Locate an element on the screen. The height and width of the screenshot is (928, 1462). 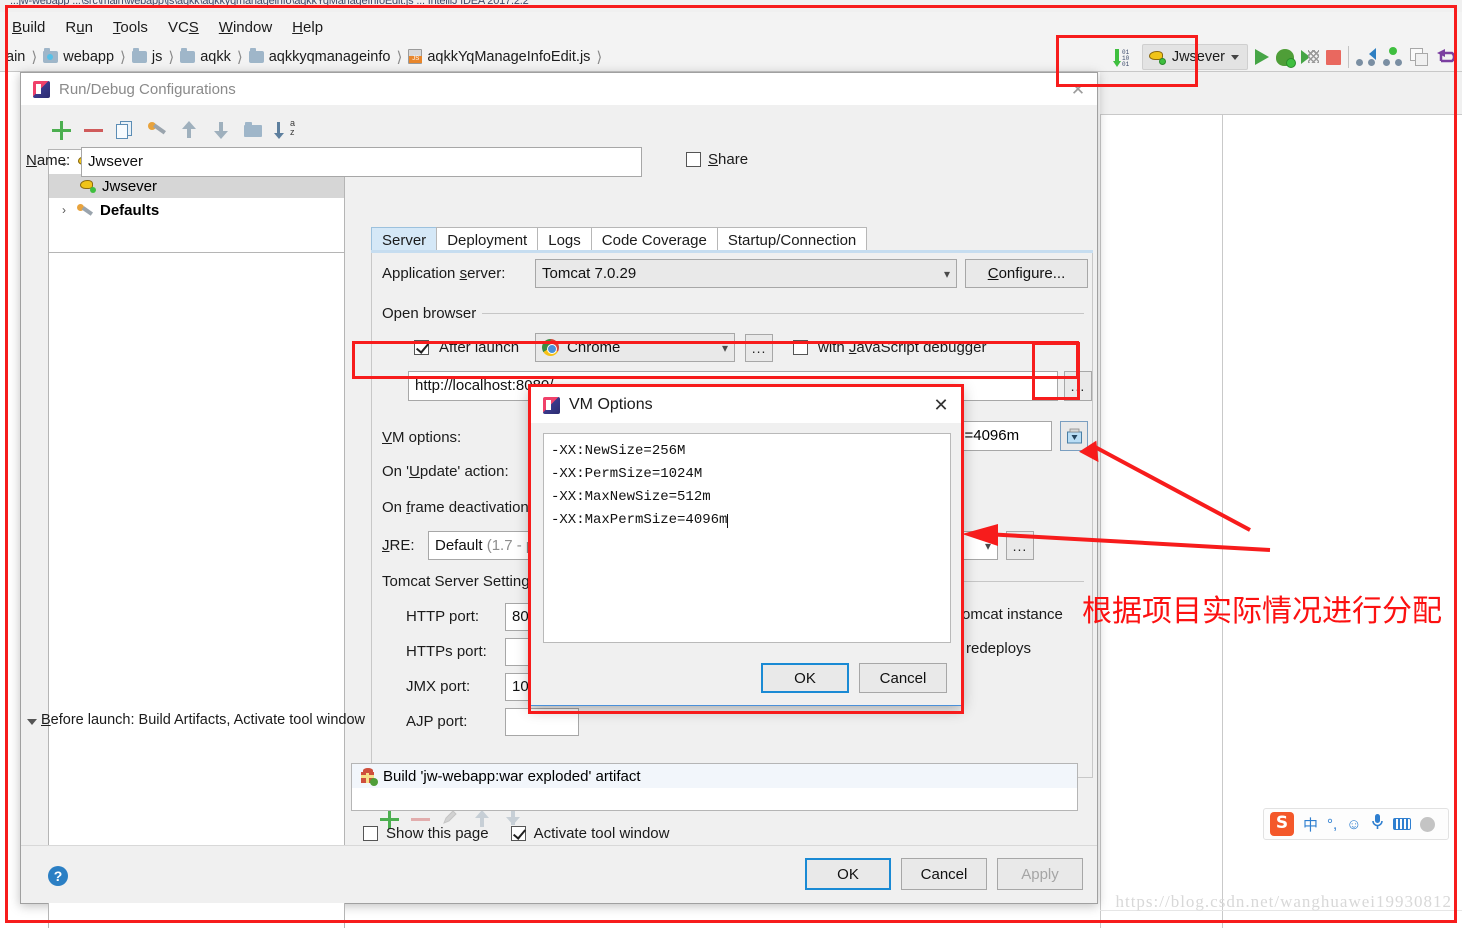
ime-toolbar: S 中 °, ☺ is located at coordinates (1356, 824).